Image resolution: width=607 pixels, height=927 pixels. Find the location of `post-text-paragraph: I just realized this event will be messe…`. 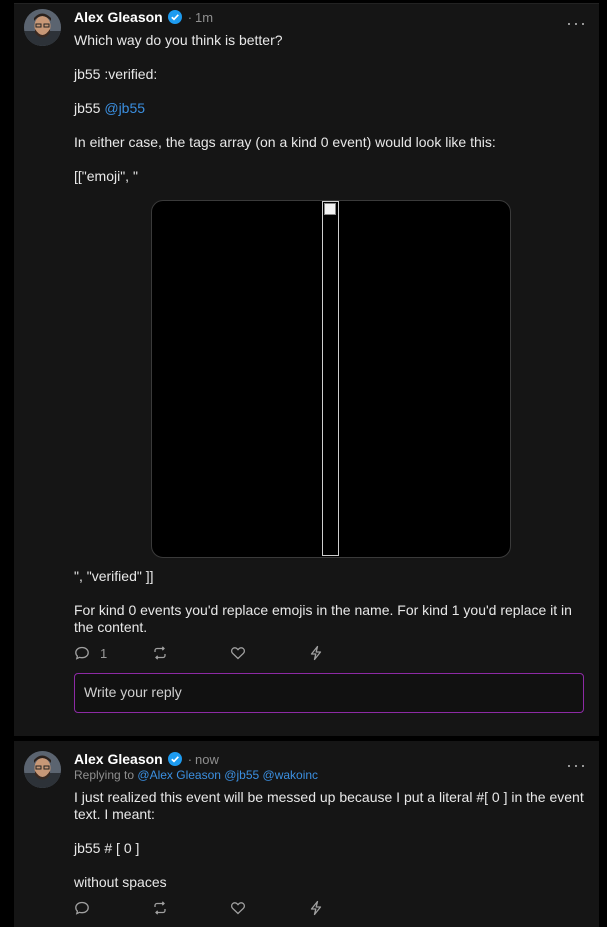

post-text-paragraph: I just realized this event will be messe… is located at coordinates (331, 805).